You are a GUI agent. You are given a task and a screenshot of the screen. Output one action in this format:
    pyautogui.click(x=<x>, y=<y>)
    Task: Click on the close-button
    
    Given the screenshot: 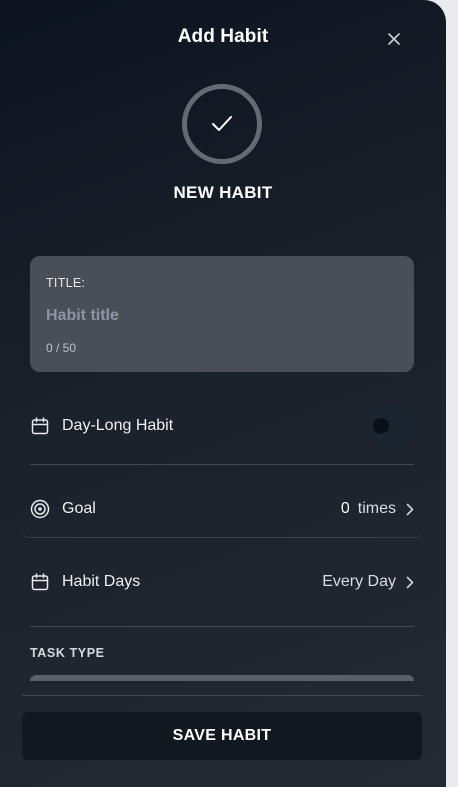 What is the action you would take?
    pyautogui.click(x=394, y=39)
    